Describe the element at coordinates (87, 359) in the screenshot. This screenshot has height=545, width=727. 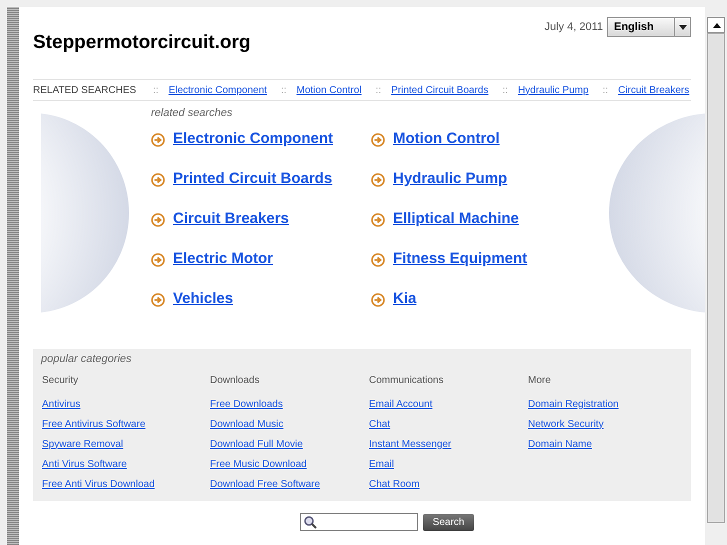
I see `section-heading: popular categories` at that location.